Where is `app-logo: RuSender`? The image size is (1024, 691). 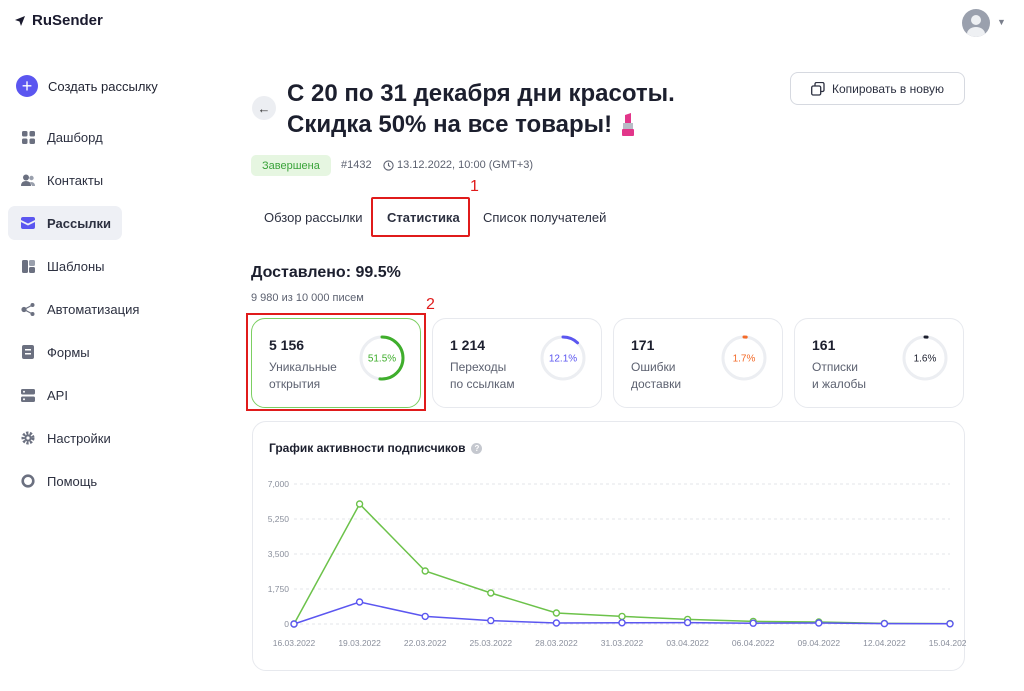
app-logo: RuSender is located at coordinates (58, 20).